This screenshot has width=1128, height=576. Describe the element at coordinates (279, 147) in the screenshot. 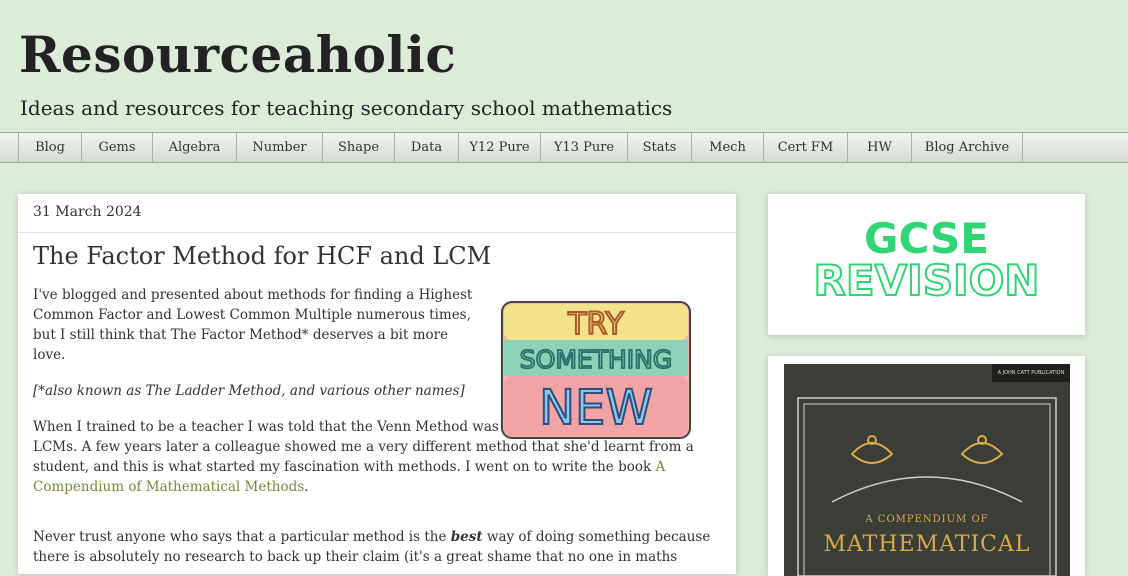

I see `nav-item-number: Number` at that location.